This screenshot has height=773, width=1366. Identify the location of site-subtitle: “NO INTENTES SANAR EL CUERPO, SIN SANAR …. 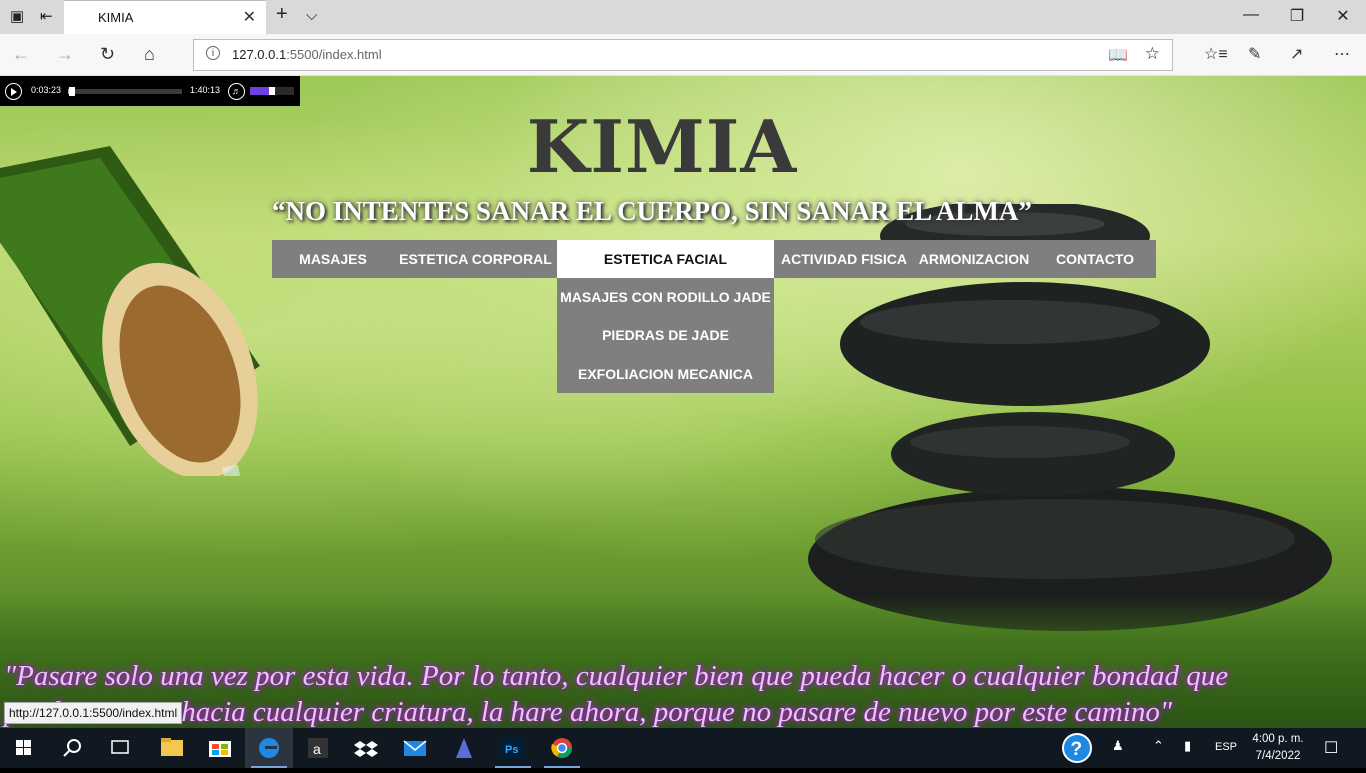
(652, 211).